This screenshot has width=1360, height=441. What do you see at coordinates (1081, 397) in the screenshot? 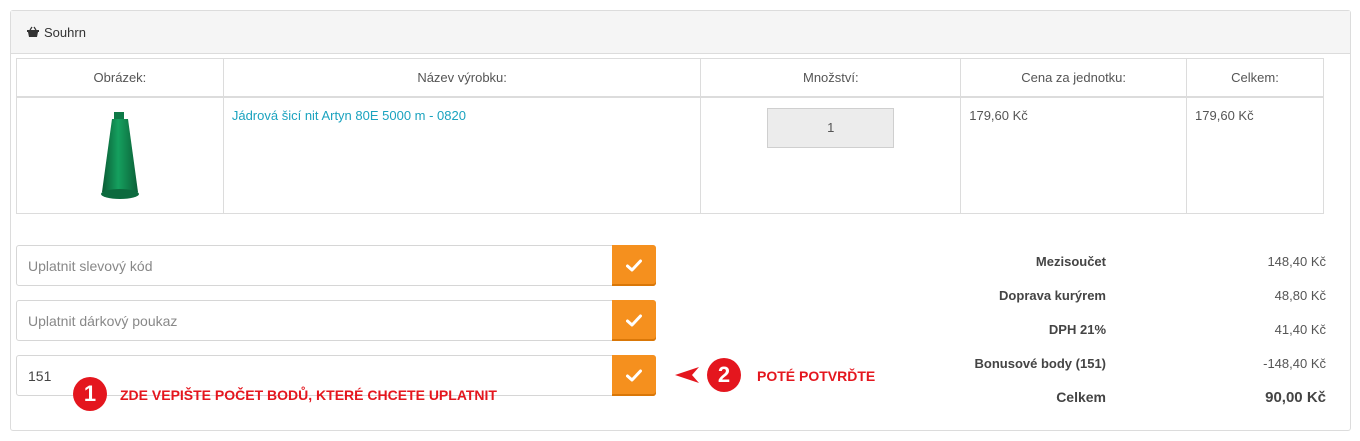
I see `total-label: Celkem` at bounding box center [1081, 397].